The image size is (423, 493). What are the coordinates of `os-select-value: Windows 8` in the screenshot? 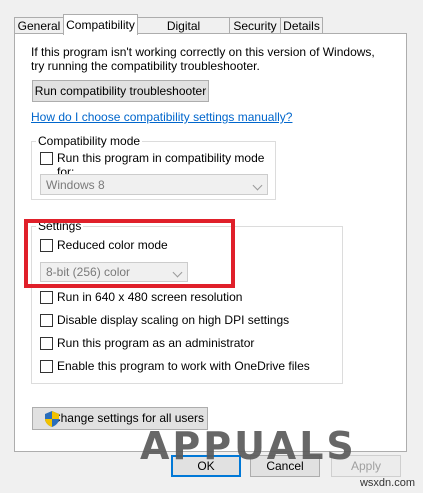 It's located at (75, 185).